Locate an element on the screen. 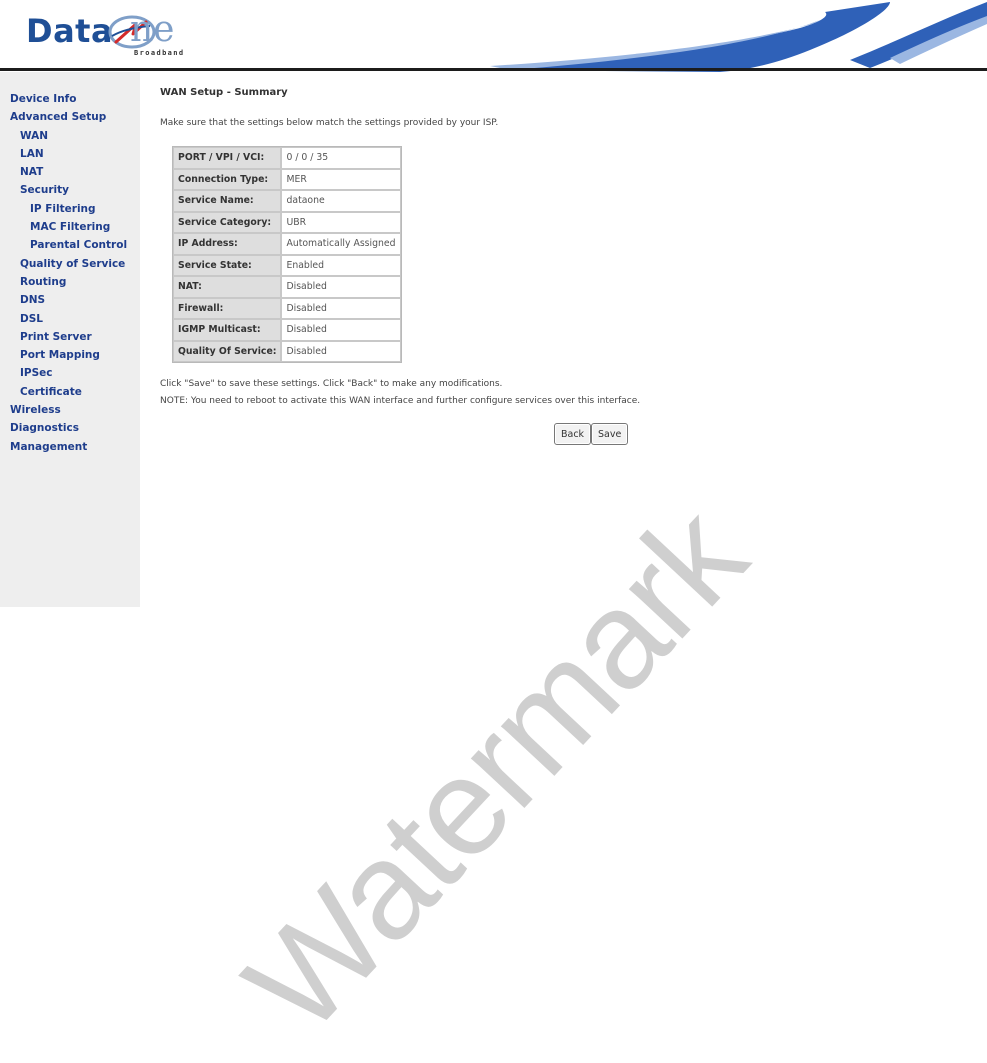  summary-label: Service Name: is located at coordinates (227, 201).